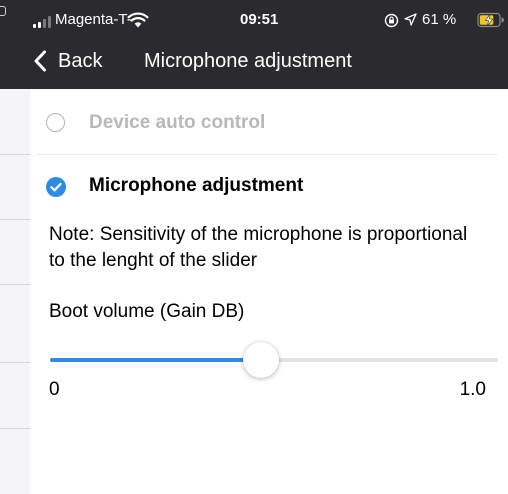  What do you see at coordinates (196, 185) in the screenshot?
I see `option-label: Microphone adjustment` at bounding box center [196, 185].